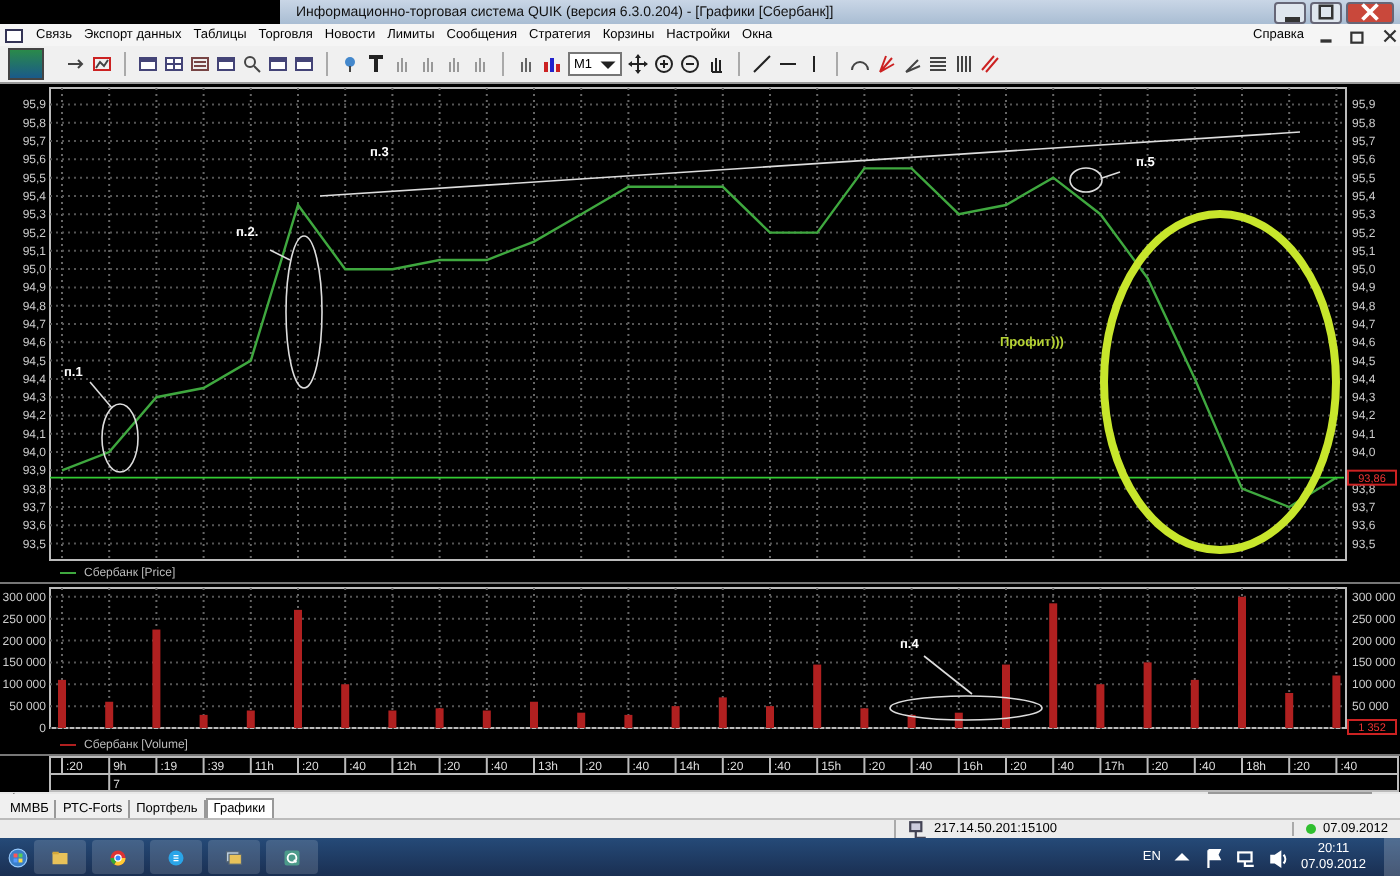  Describe the element at coordinates (76, 64) in the screenshot. I see `arrow-icon` at that location.